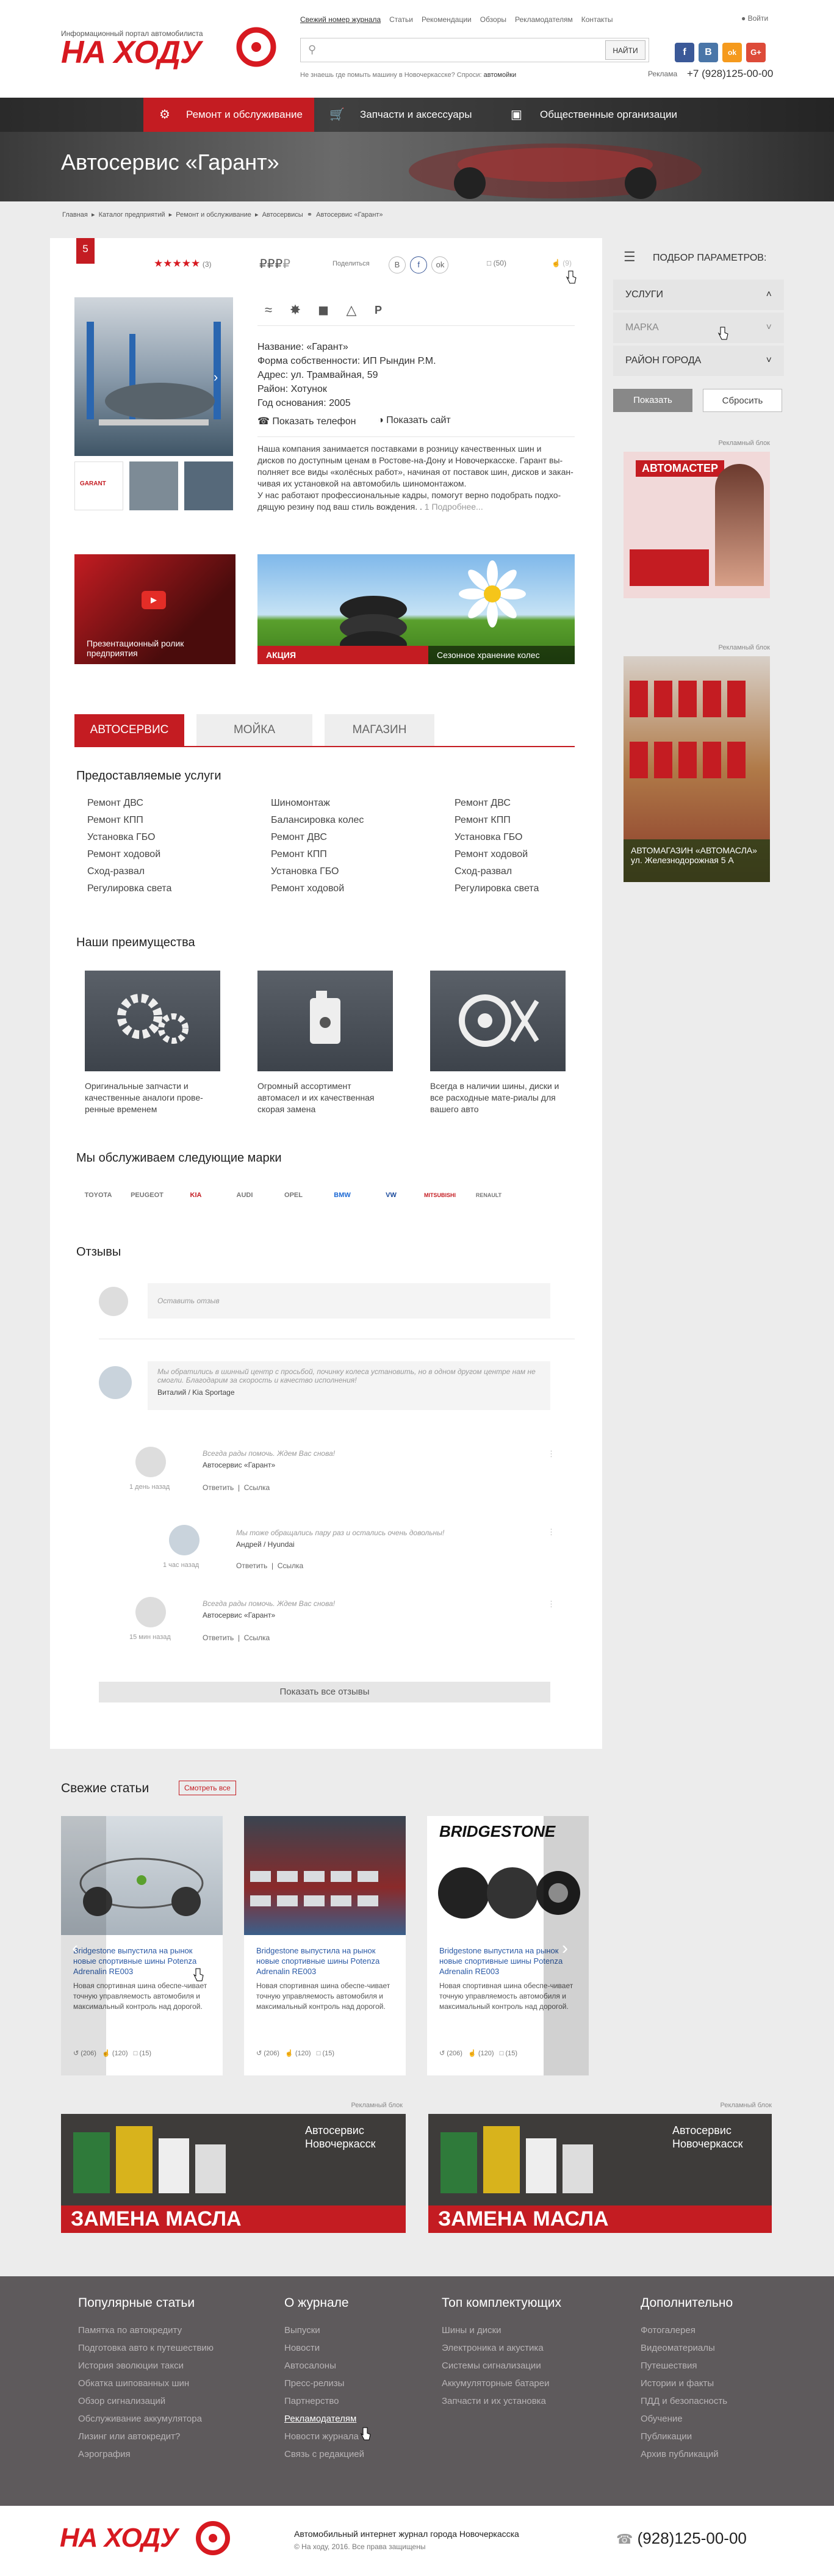 The height and width of the screenshot is (2576, 834). Describe the element at coordinates (398, 264) in the screenshot. I see `share-vk-icon: B` at that location.